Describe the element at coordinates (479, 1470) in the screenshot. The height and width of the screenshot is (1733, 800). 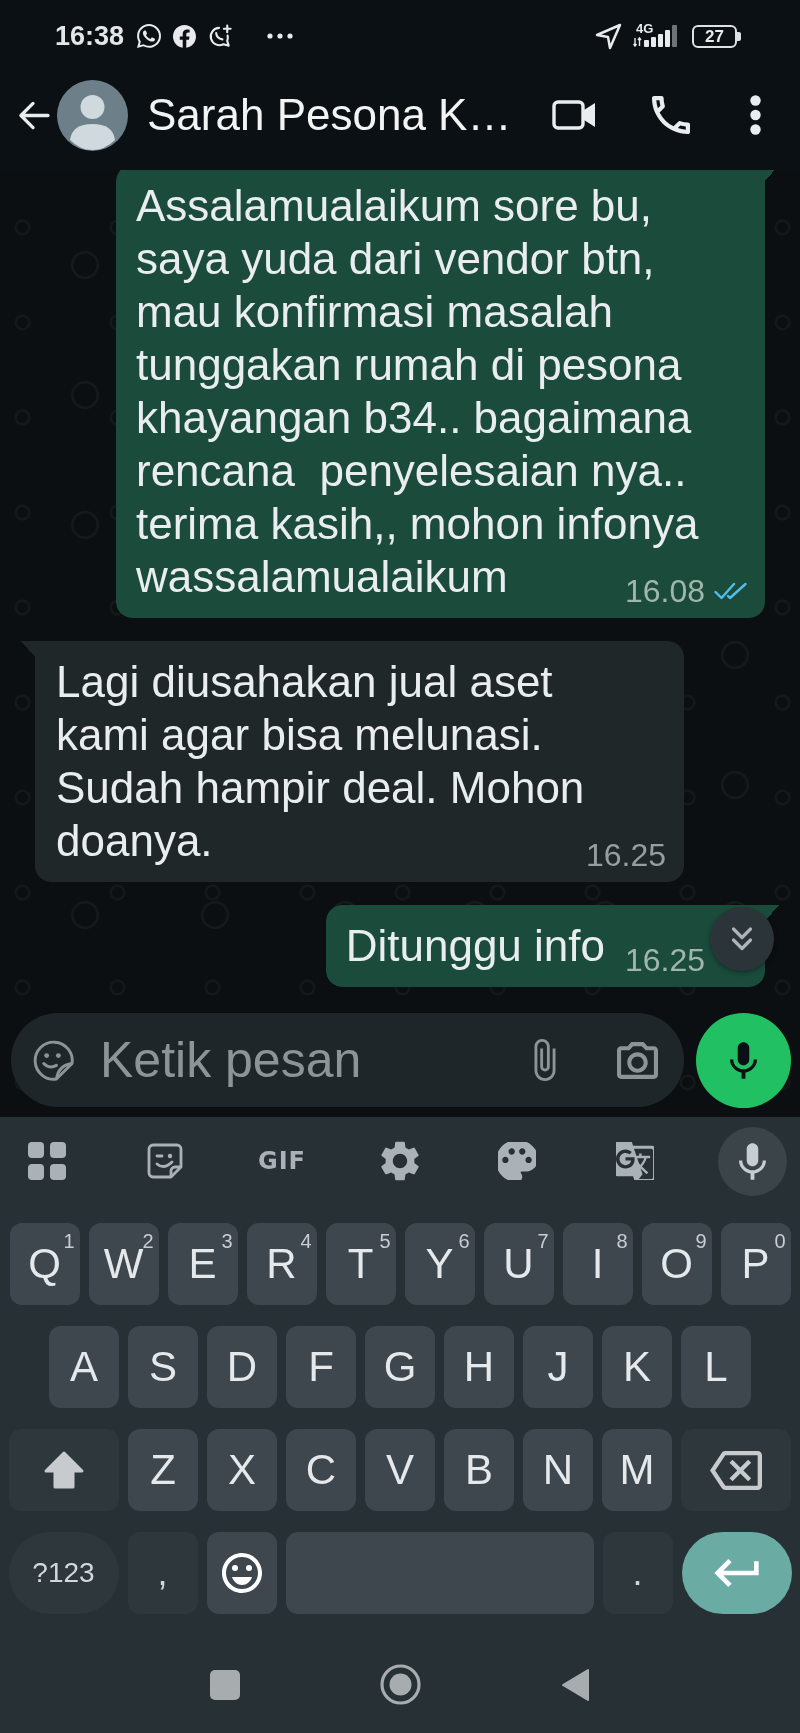
I see `letter-key: B` at that location.